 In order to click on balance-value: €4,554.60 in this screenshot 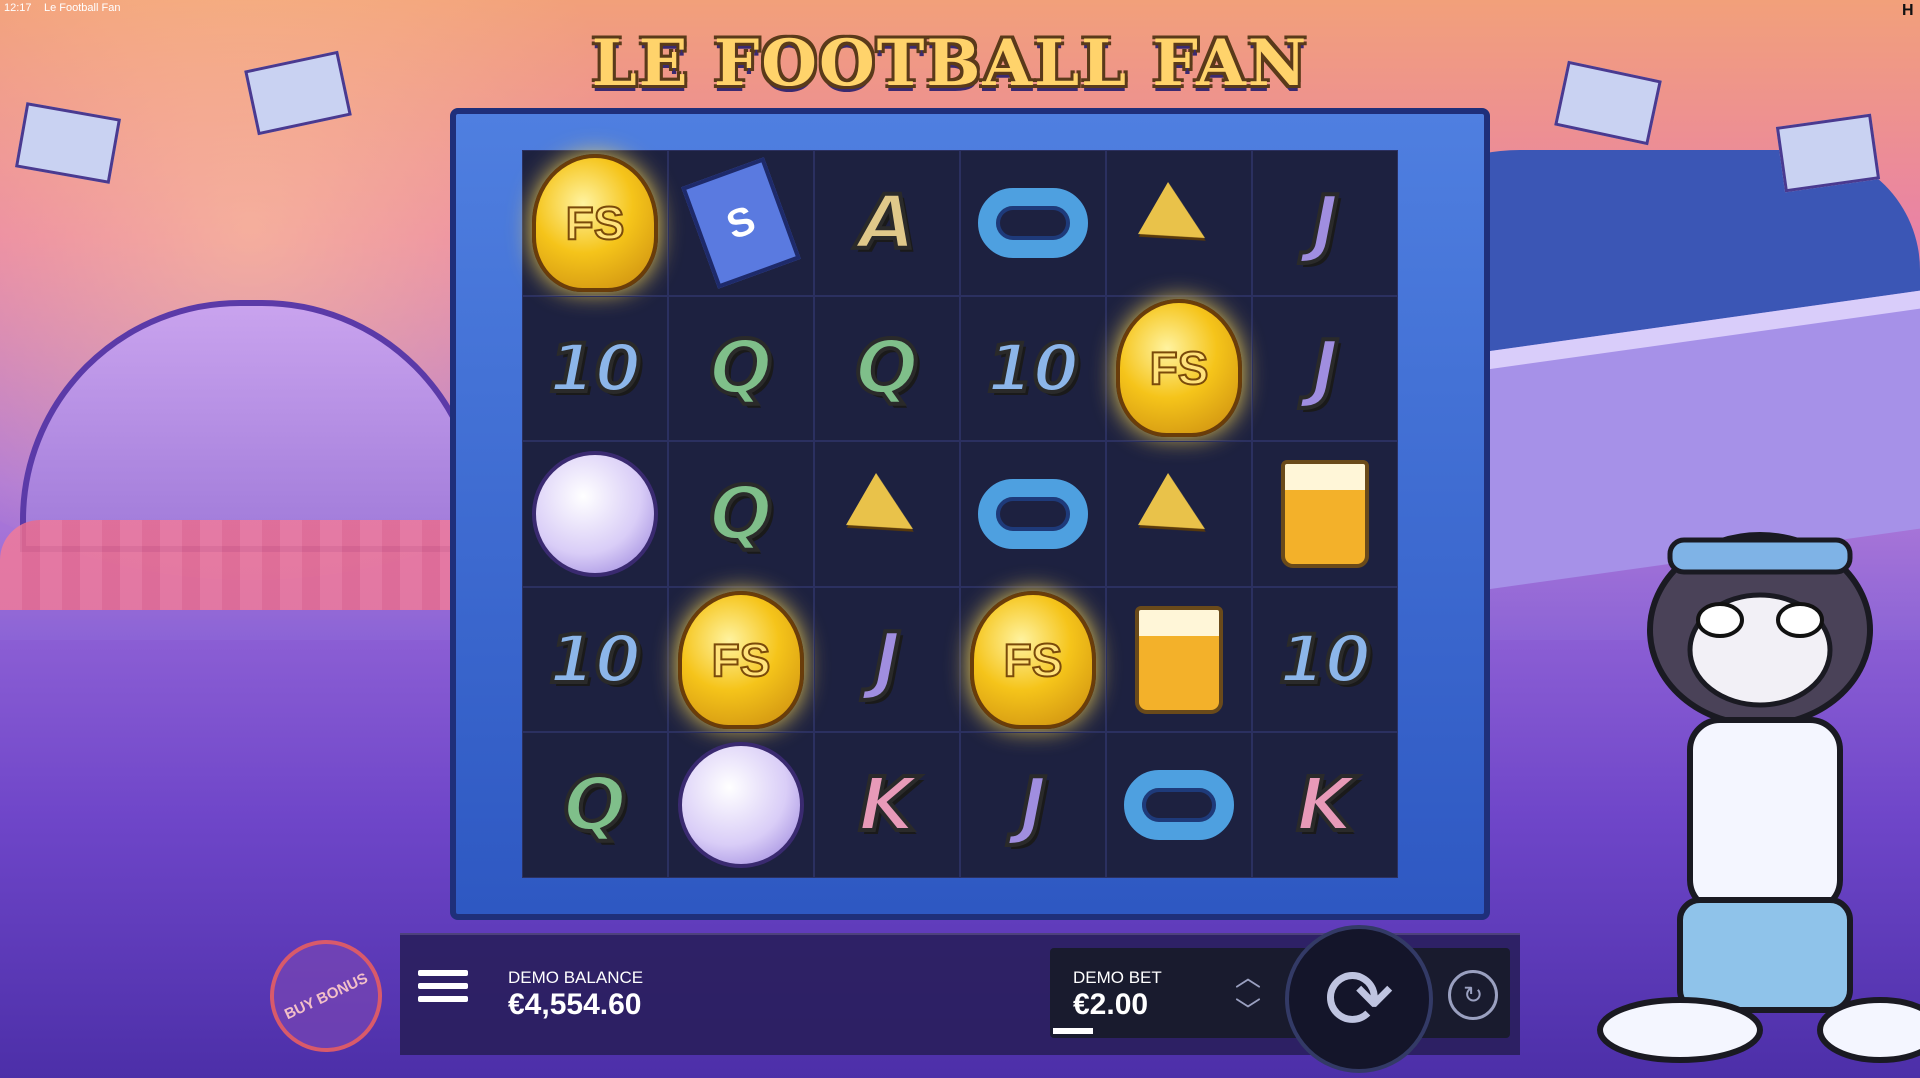, I will do `click(575, 1004)`.